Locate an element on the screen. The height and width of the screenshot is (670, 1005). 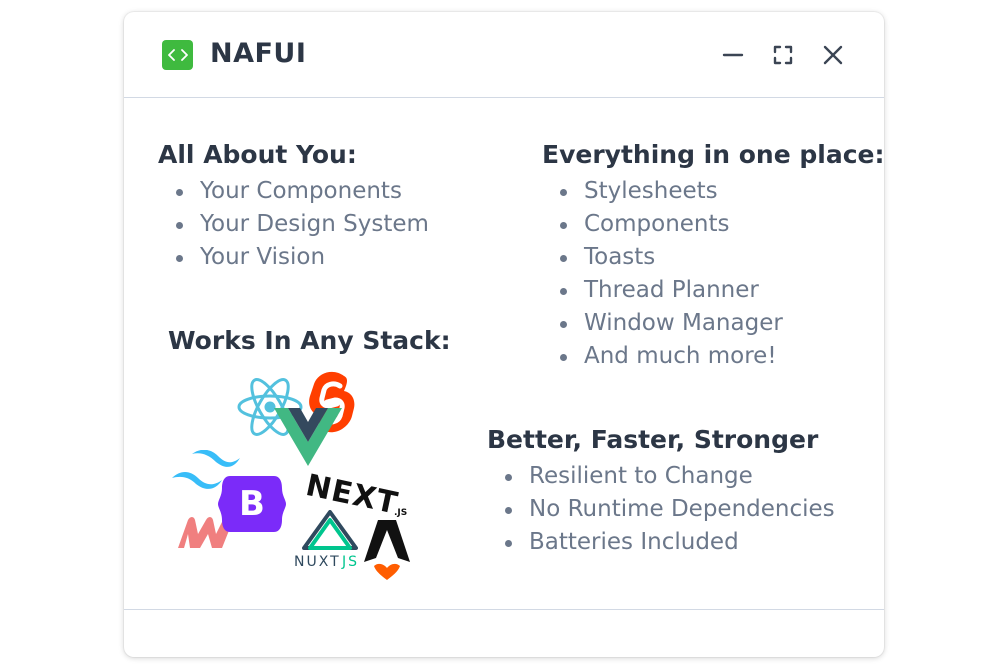
close-icon is located at coordinates (833, 55).